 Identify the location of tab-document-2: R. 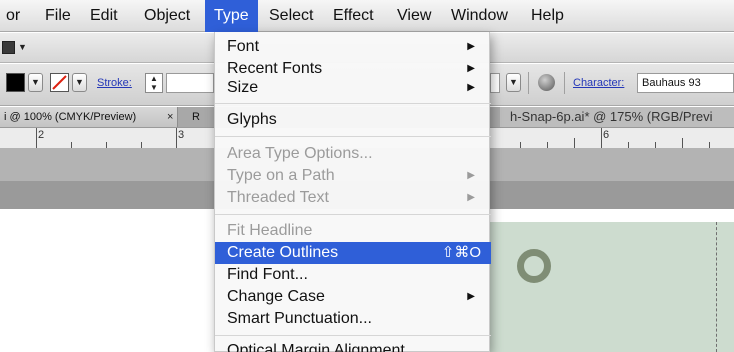
(202, 117).